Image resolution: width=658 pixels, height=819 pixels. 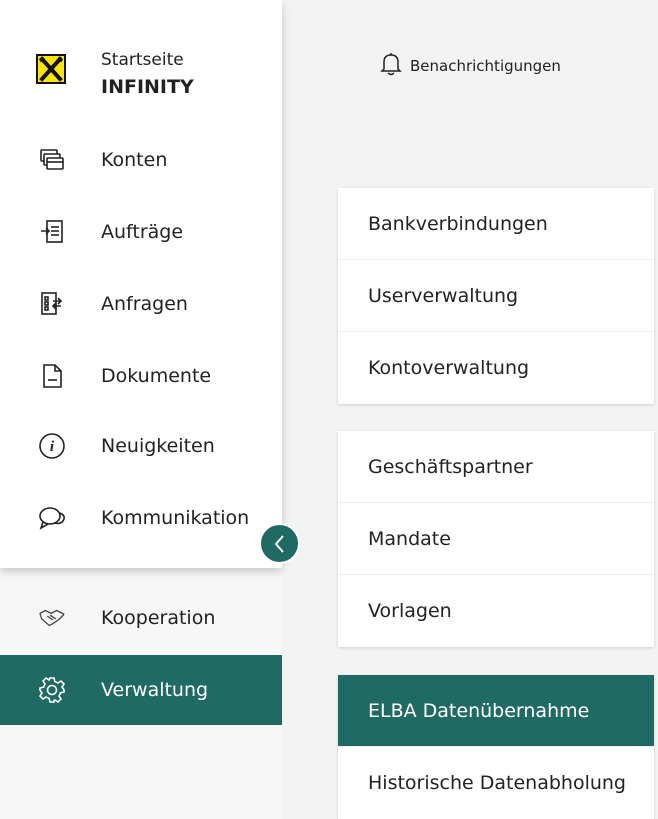 I want to click on sidebar-item-label: Kooperation, so click(x=158, y=618).